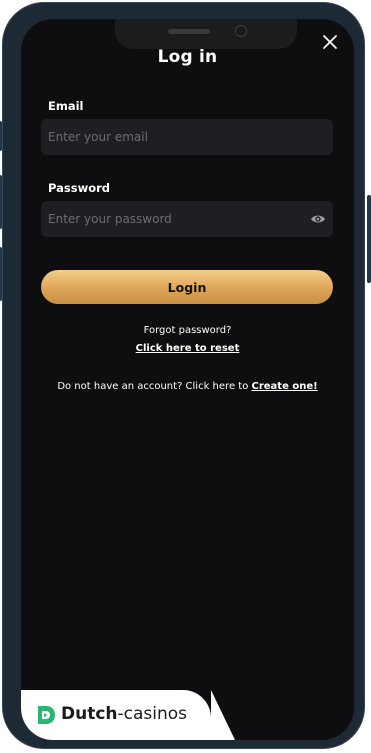  Describe the element at coordinates (79, 188) in the screenshot. I see `password-label: Password` at that location.